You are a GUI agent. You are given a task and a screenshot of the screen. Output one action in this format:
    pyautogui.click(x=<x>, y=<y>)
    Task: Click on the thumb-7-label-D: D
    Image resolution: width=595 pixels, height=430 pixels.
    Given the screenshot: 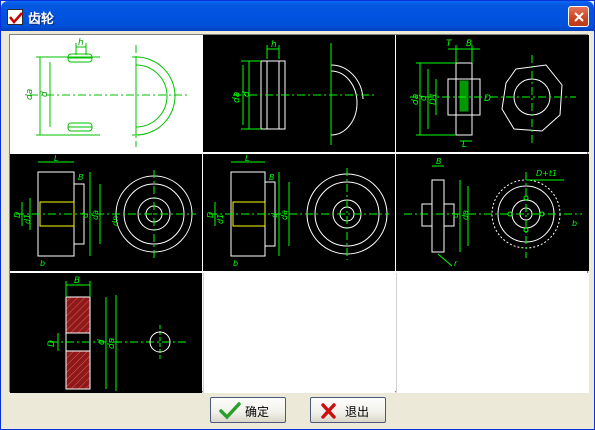 What is the action you would take?
    pyautogui.click(x=52, y=343)
    